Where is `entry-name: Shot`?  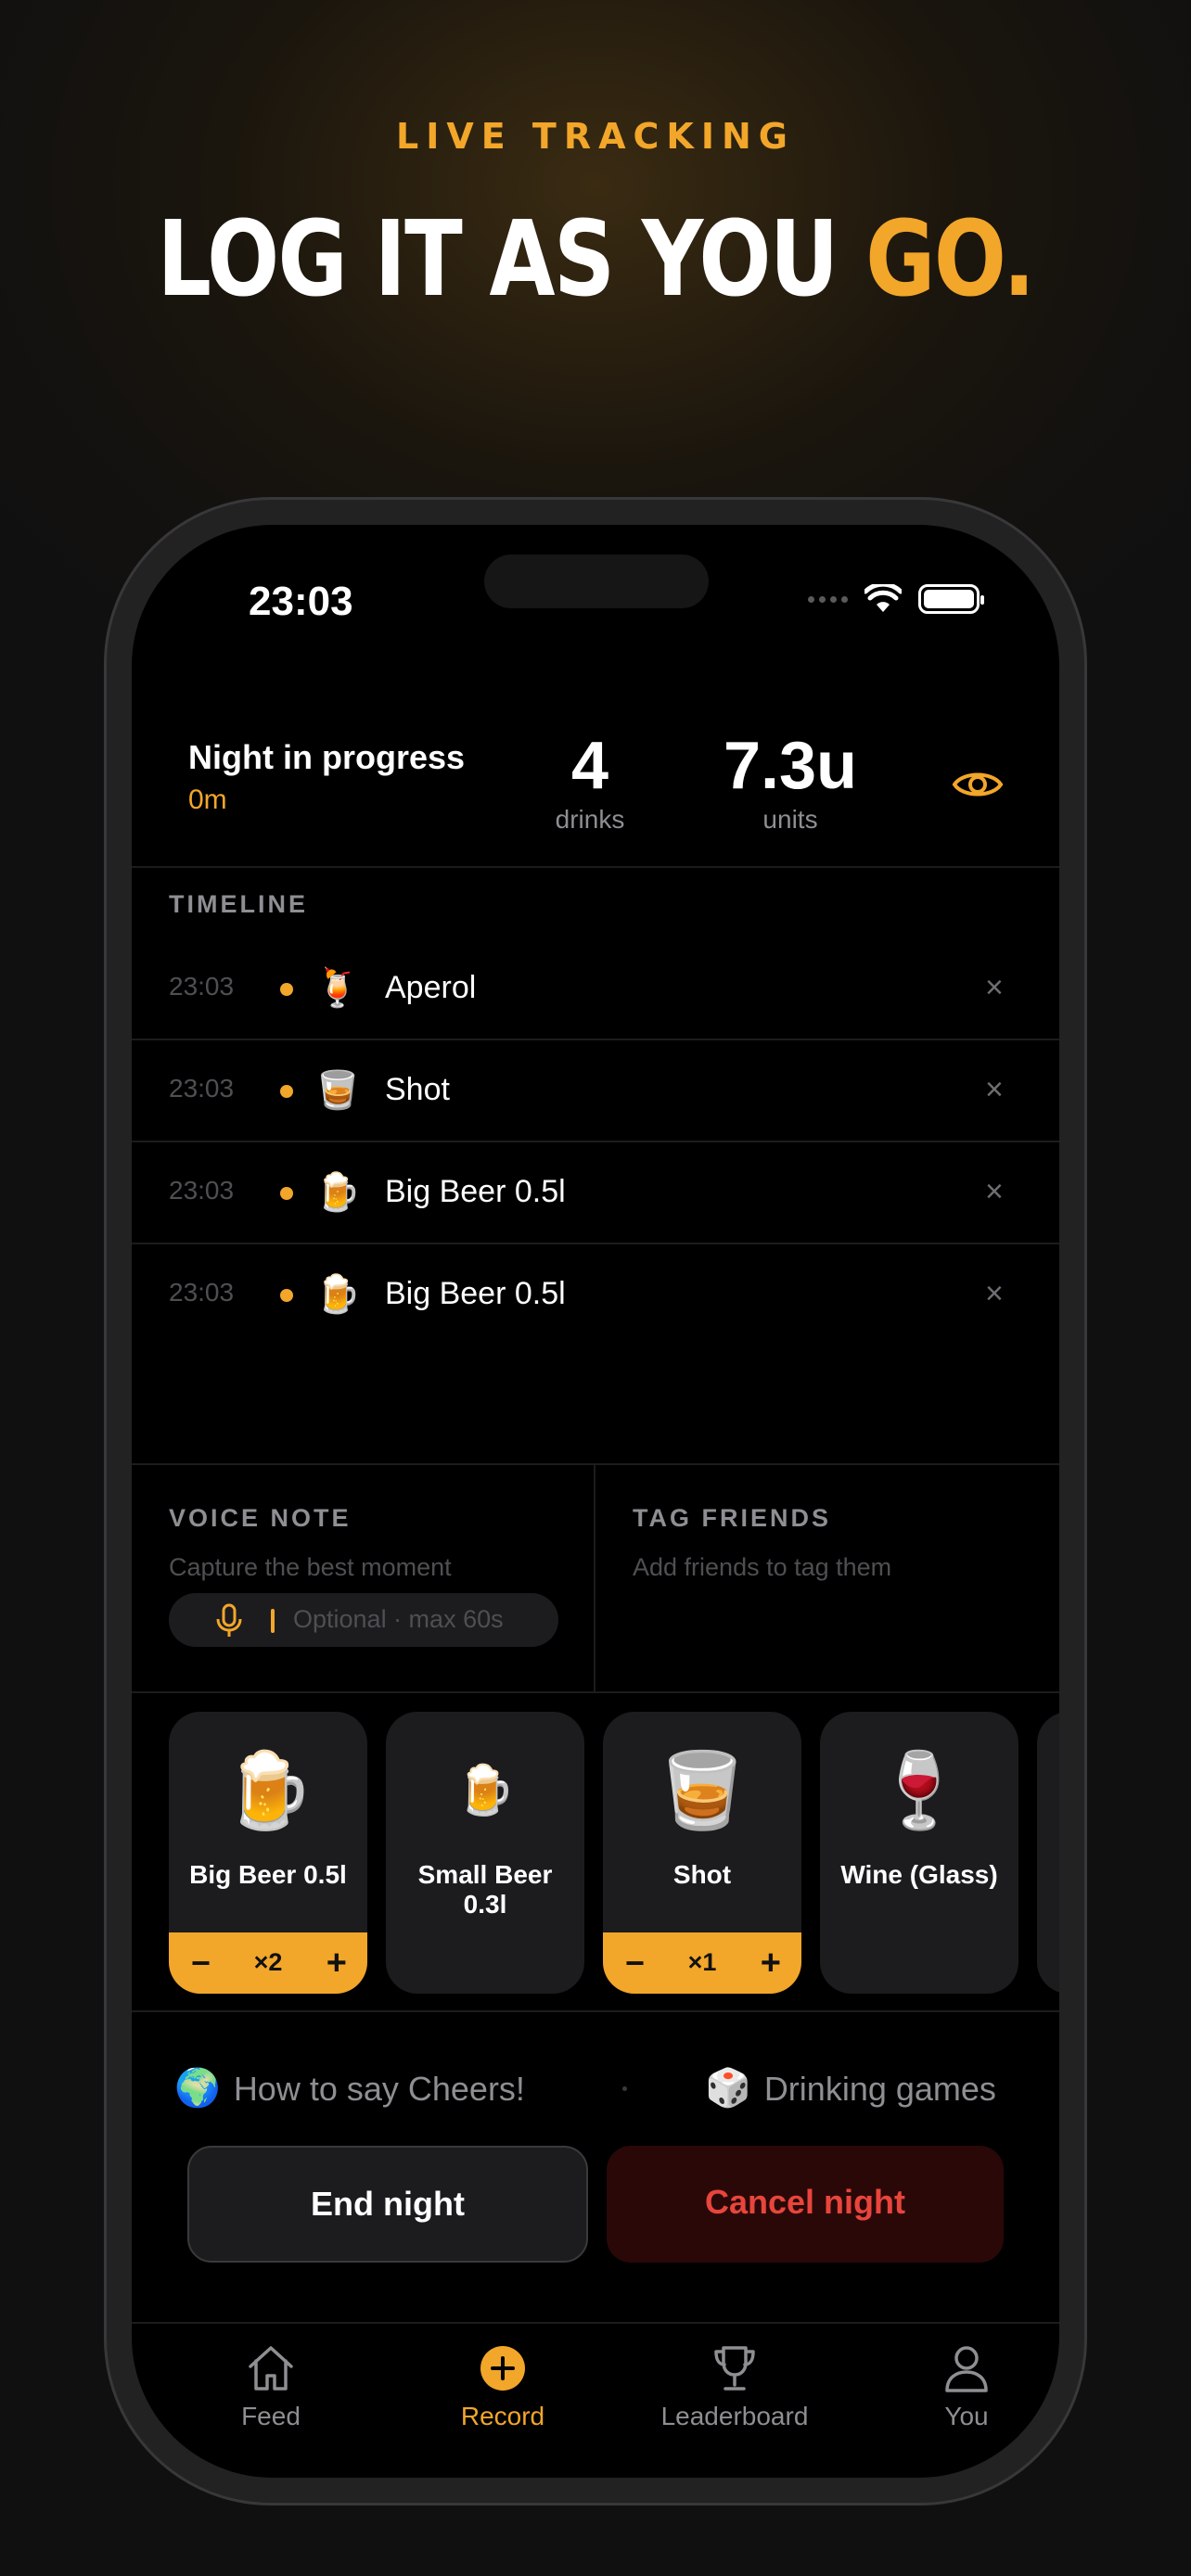
entry-name: Shot is located at coordinates (417, 1089).